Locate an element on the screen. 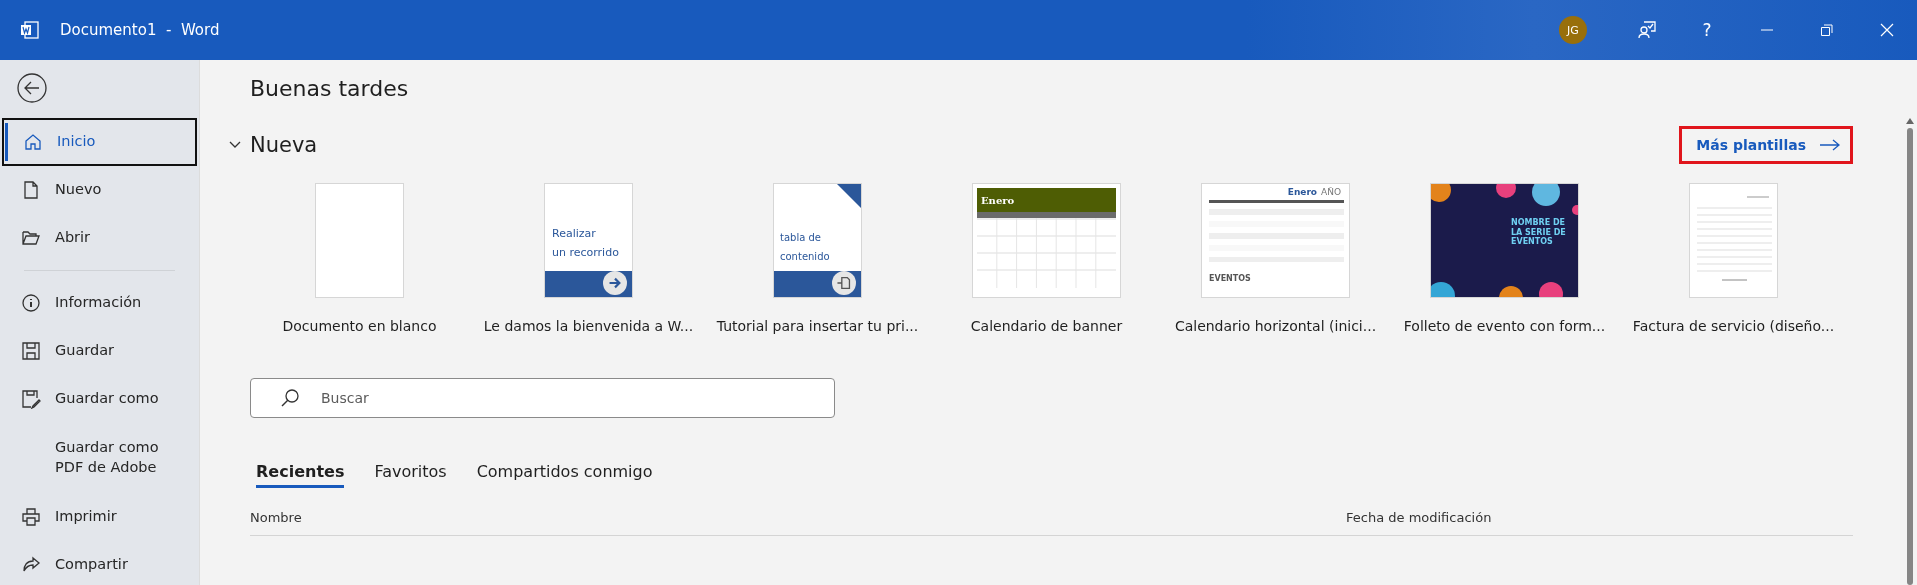 This screenshot has width=1917, height=585. tab: Compartidos conmigo is located at coordinates (564, 472).